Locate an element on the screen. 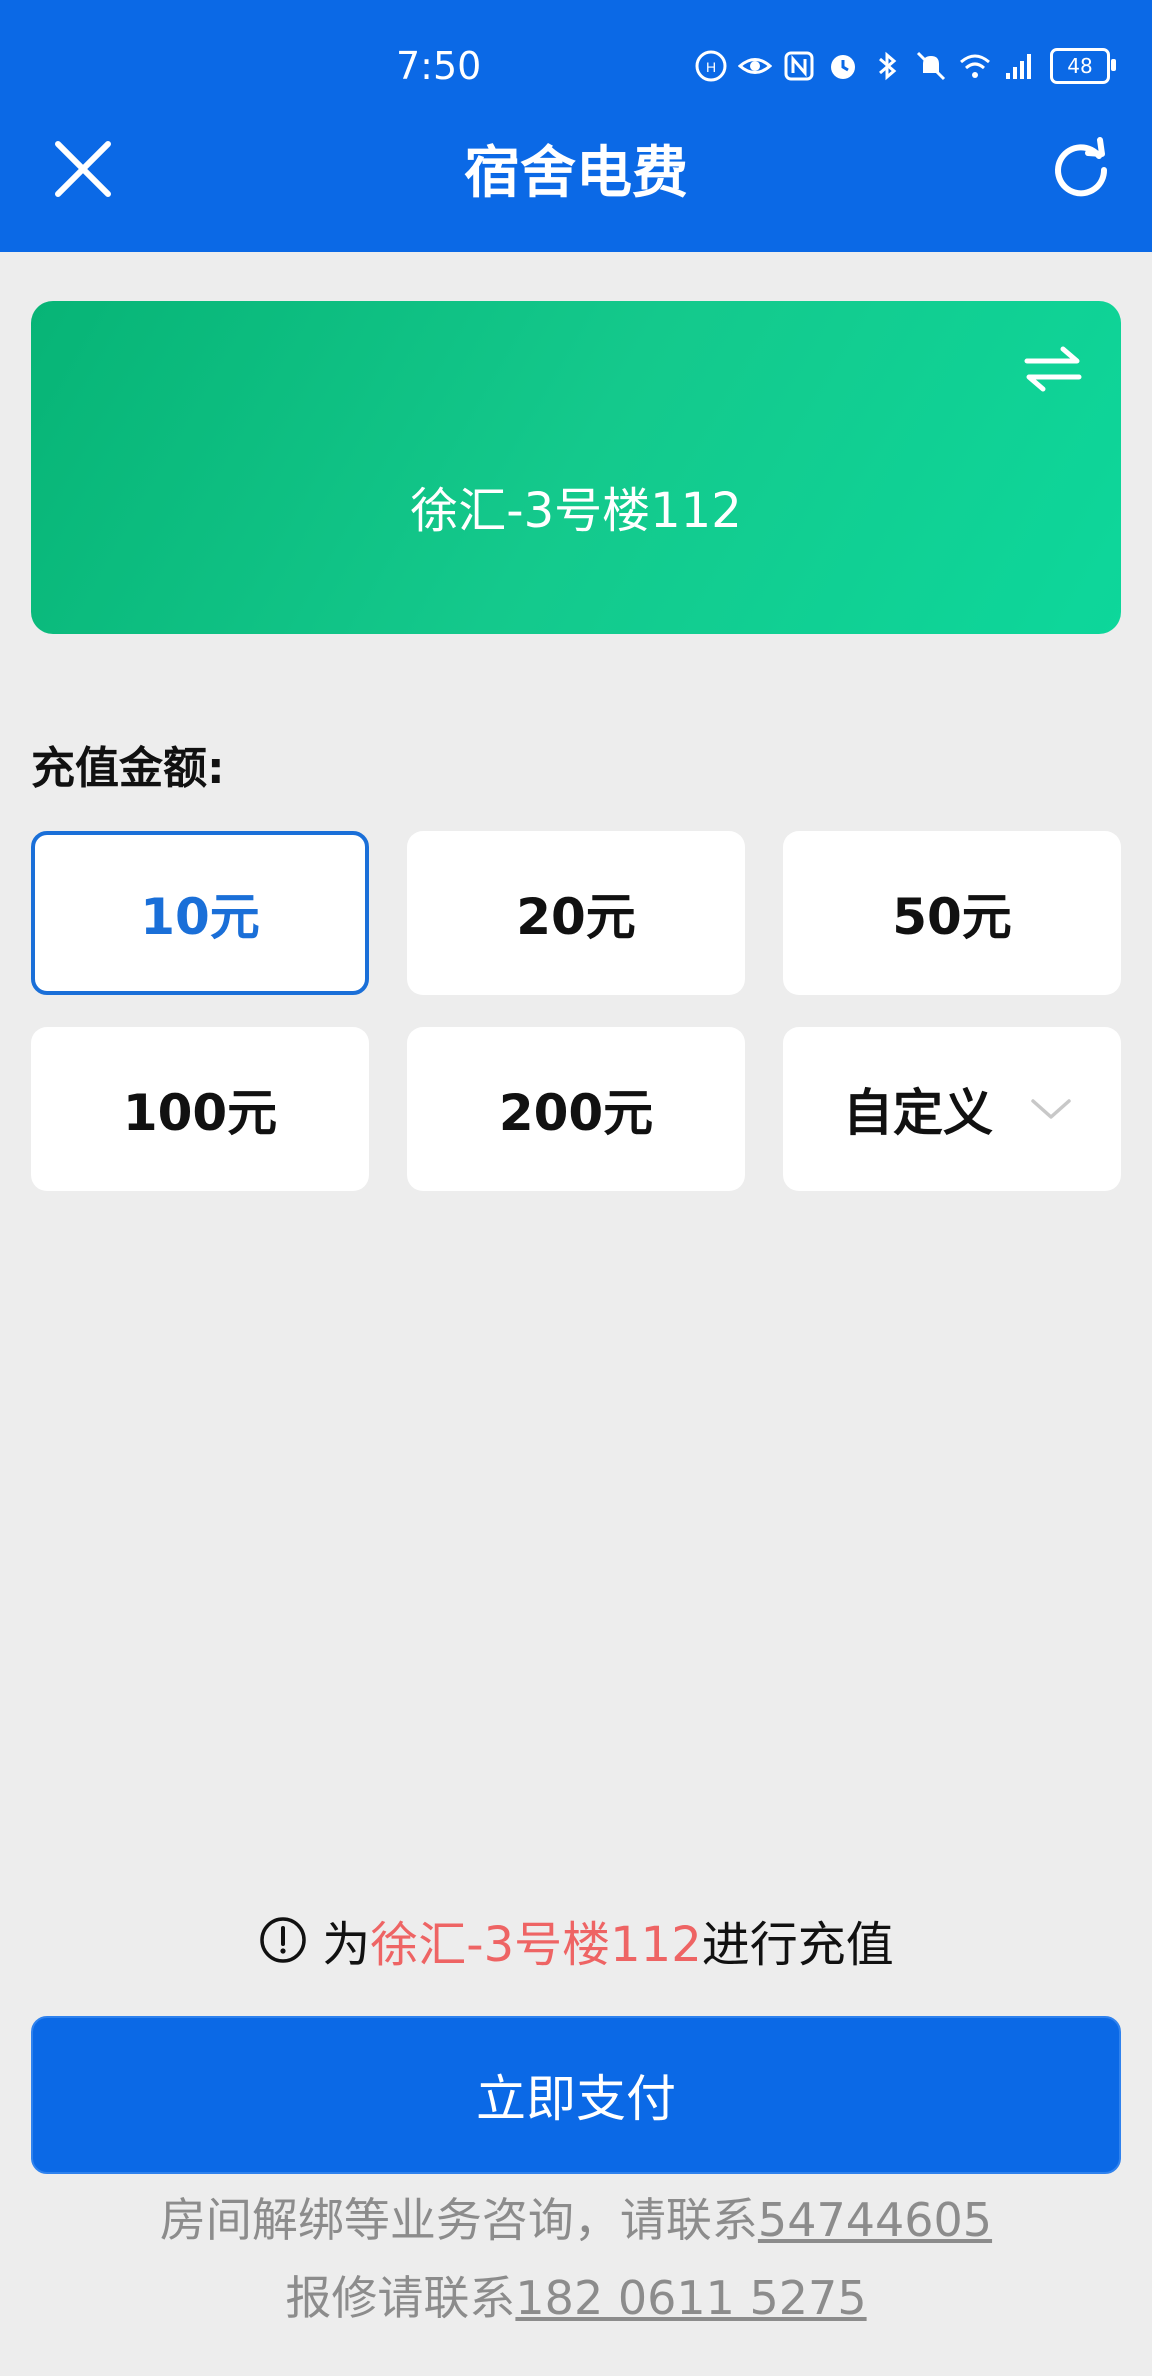 Image resolution: width=1152 pixels, height=2376 pixels. wifi-icon is located at coordinates (975, 66).